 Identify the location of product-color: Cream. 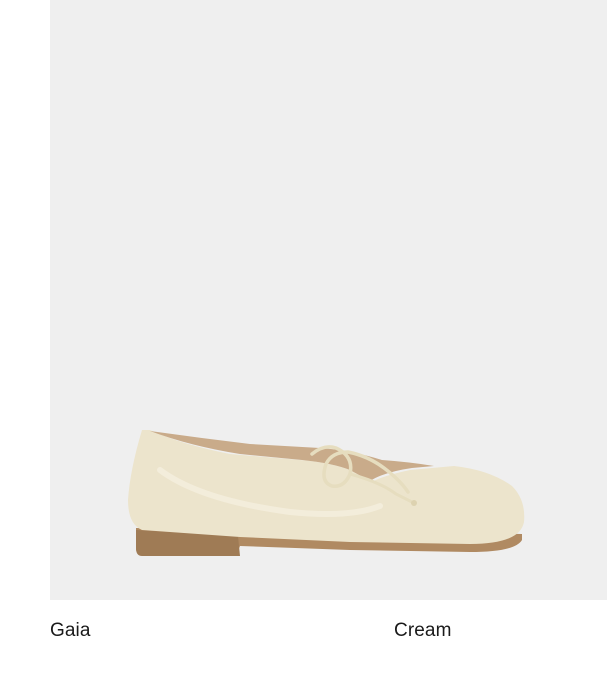
(423, 630).